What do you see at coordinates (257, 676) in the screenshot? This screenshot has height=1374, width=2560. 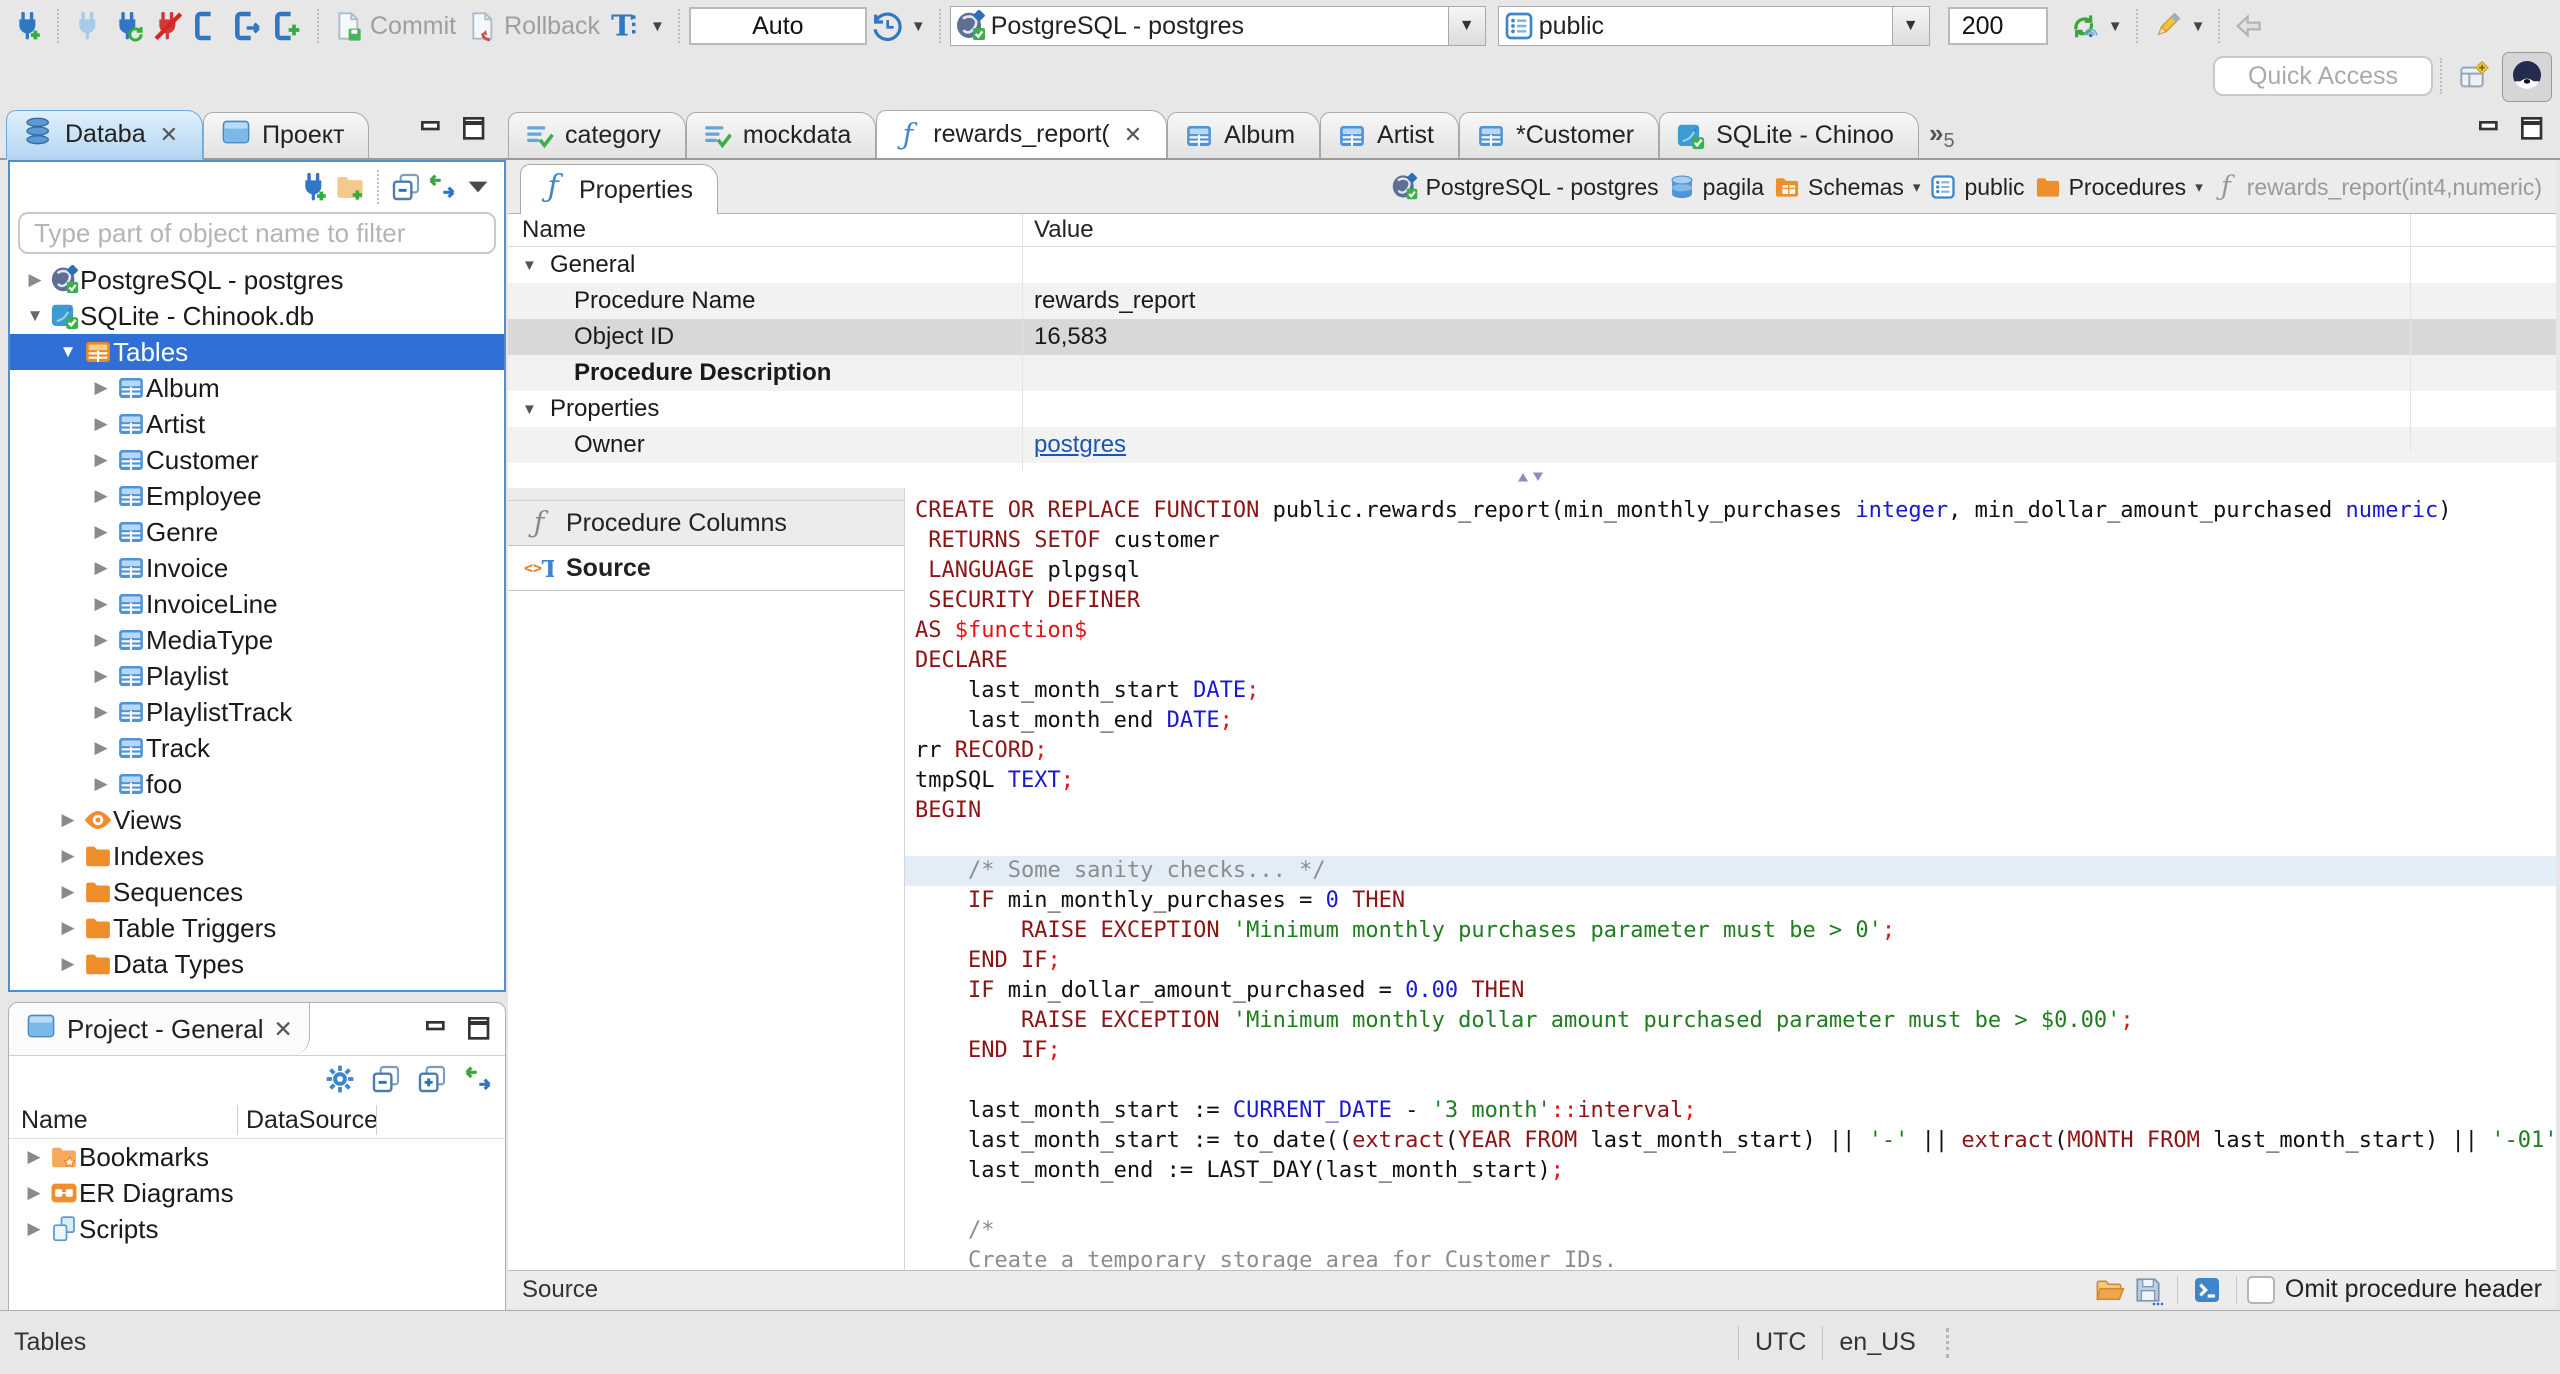 I see `tree-item-playlist: ▶ Playlist` at bounding box center [257, 676].